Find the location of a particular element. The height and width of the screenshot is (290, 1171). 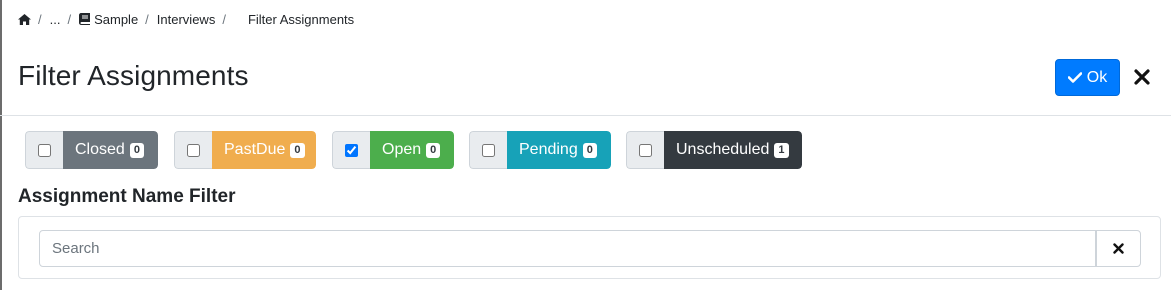

status-label-text: Closed is located at coordinates (100, 149).